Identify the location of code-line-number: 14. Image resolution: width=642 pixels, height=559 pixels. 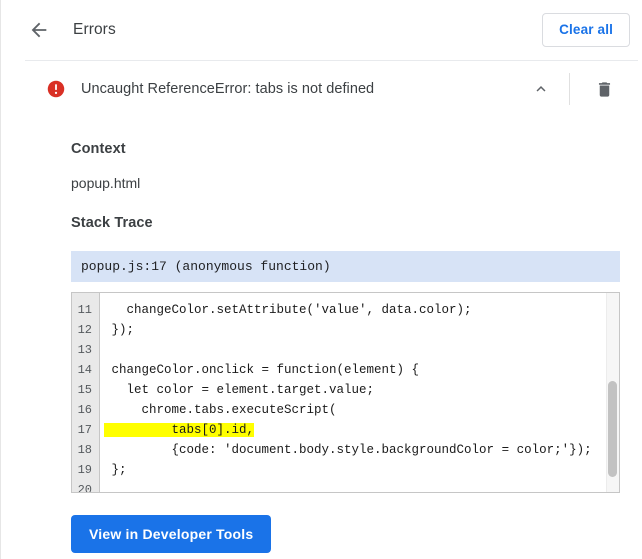
(84, 370).